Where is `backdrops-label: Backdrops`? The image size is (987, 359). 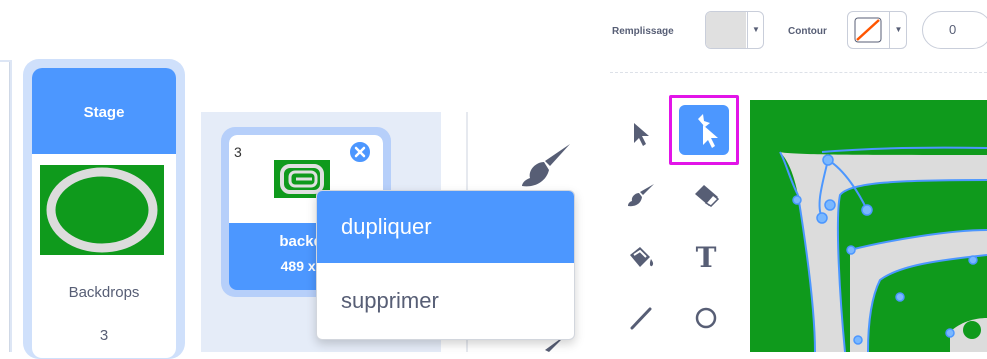
backdrops-label: Backdrops is located at coordinates (104, 292).